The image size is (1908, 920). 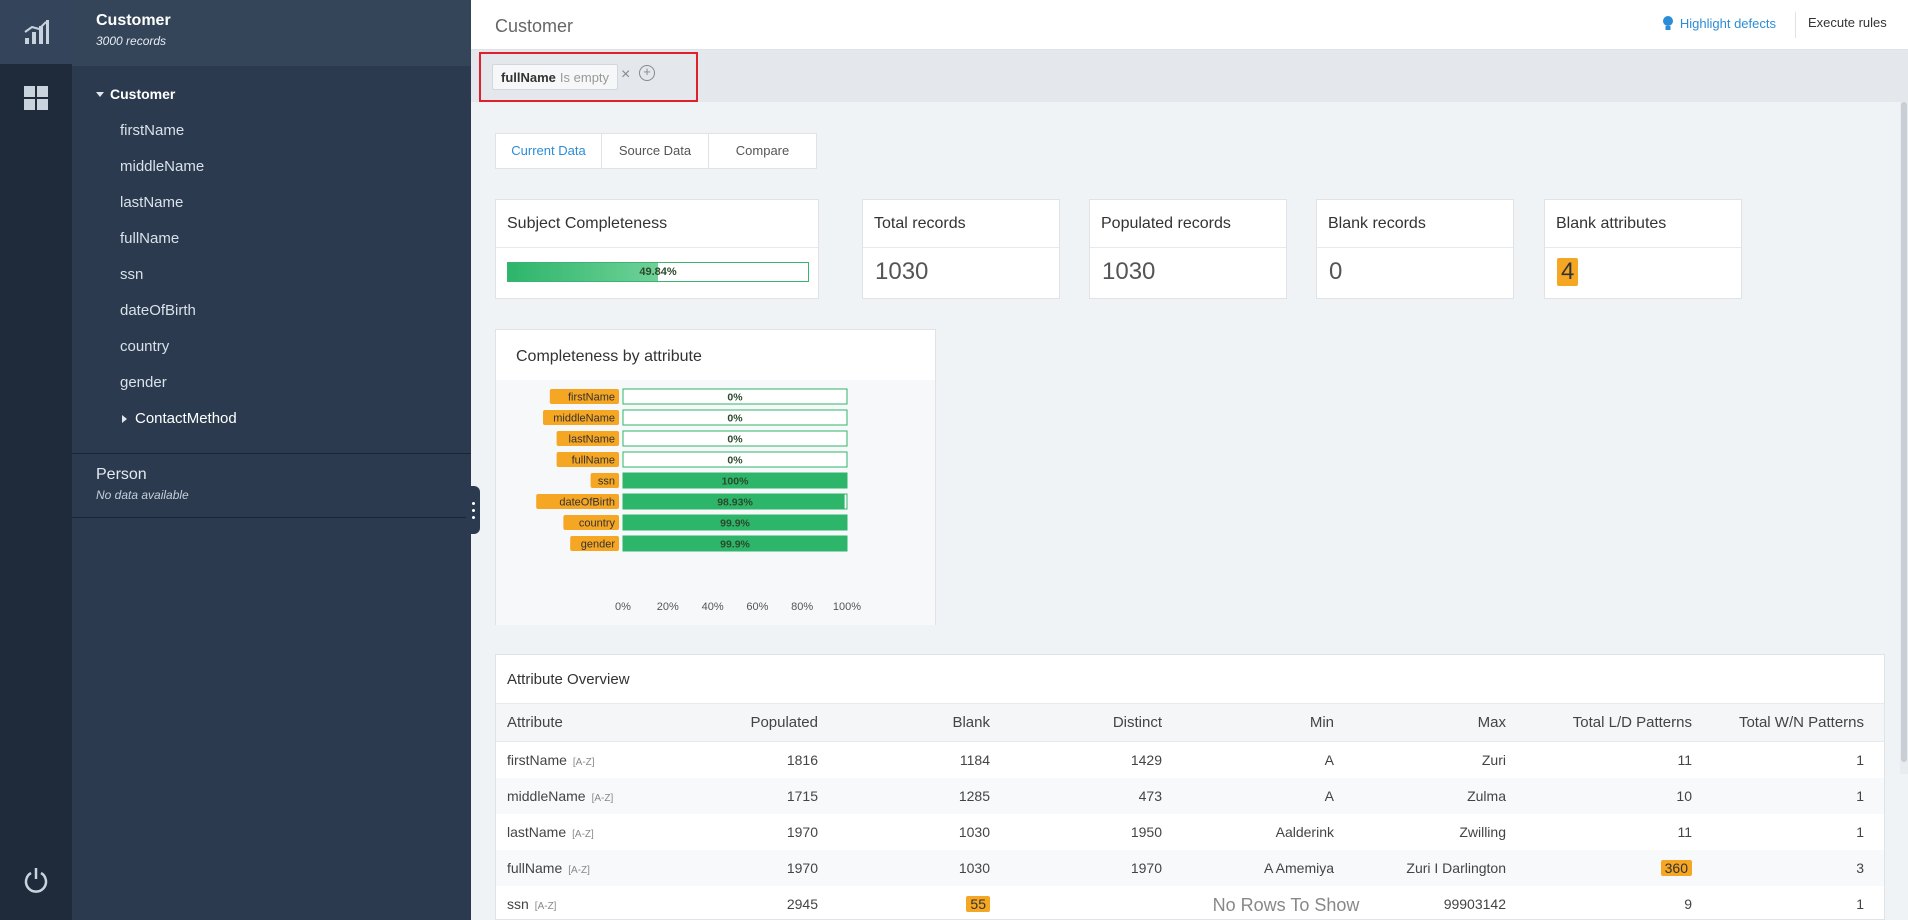 What do you see at coordinates (473, 510) in the screenshot?
I see `sidebar-collapse-handle` at bounding box center [473, 510].